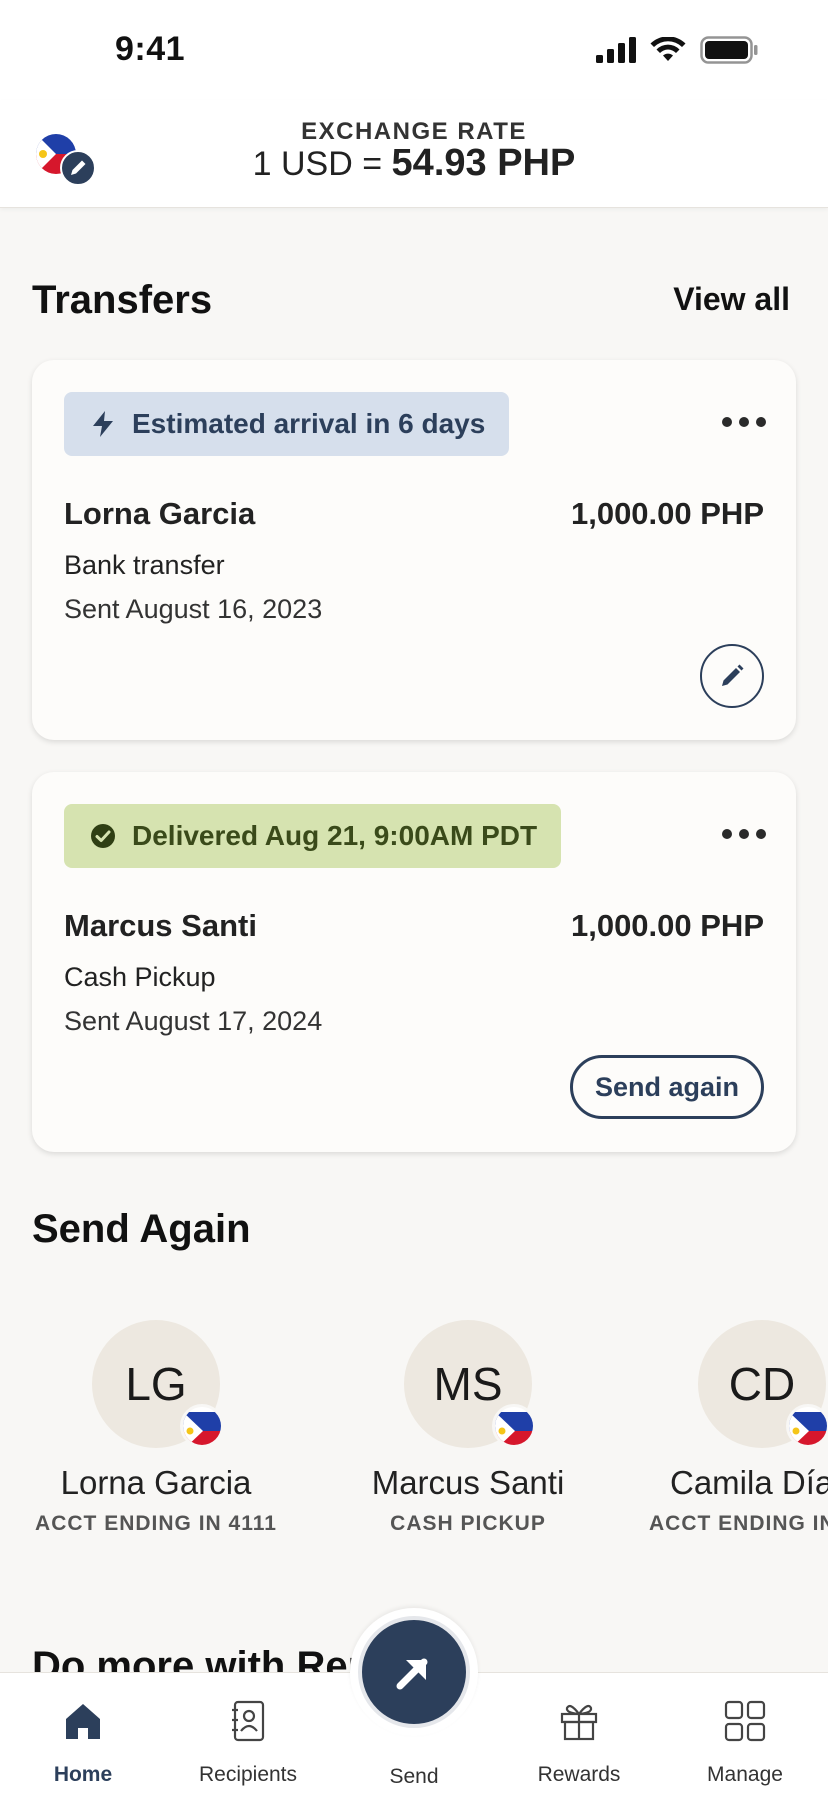 This screenshot has height=1800, width=828. What do you see at coordinates (668, 49) in the screenshot?
I see `wifi-icon` at bounding box center [668, 49].